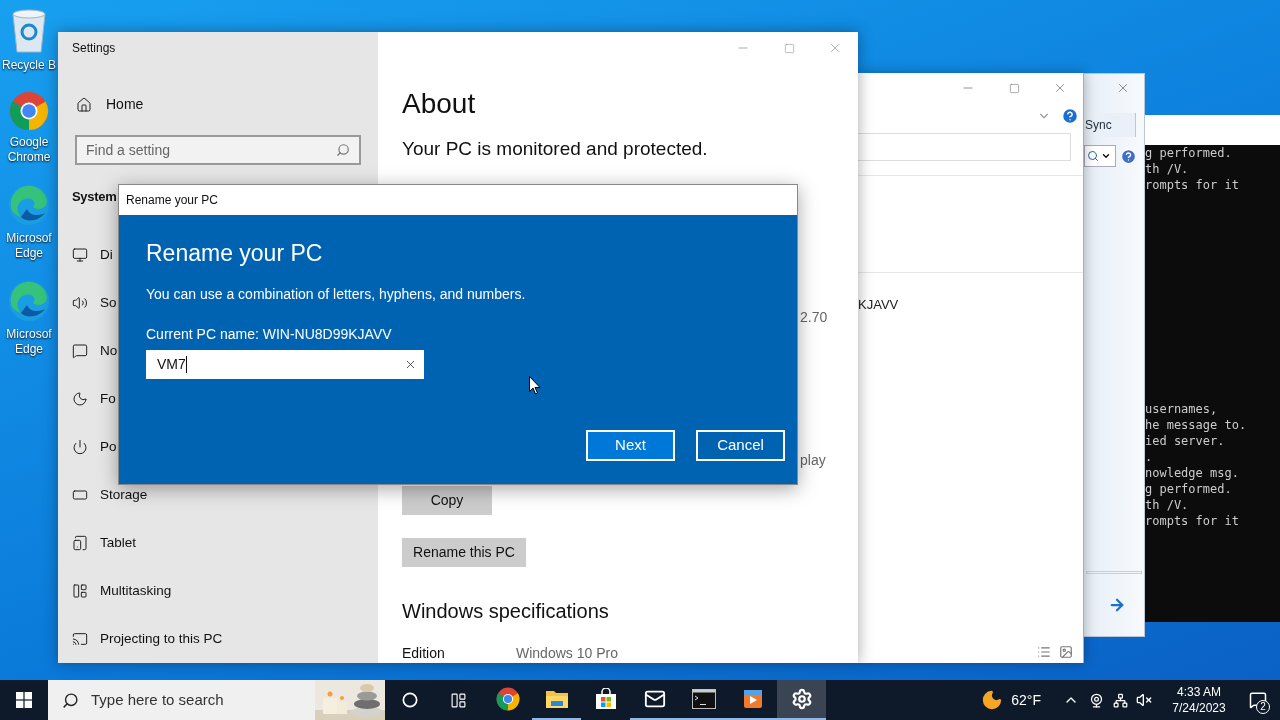 The width and height of the screenshot is (1280, 720). What do you see at coordinates (1192, 473) in the screenshot?
I see `console-line: nowledge msg.` at bounding box center [1192, 473].